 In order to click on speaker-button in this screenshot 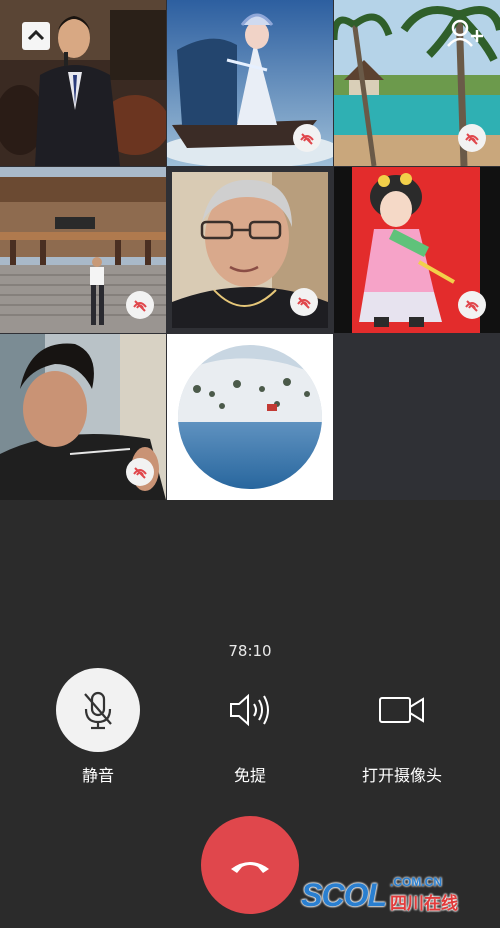, I will do `click(250, 710)`.